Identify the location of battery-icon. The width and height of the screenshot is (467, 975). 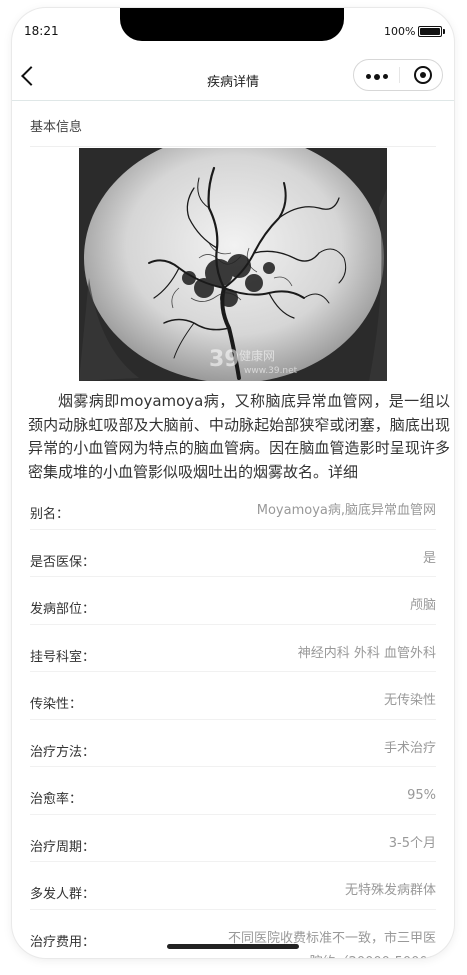
(431, 31).